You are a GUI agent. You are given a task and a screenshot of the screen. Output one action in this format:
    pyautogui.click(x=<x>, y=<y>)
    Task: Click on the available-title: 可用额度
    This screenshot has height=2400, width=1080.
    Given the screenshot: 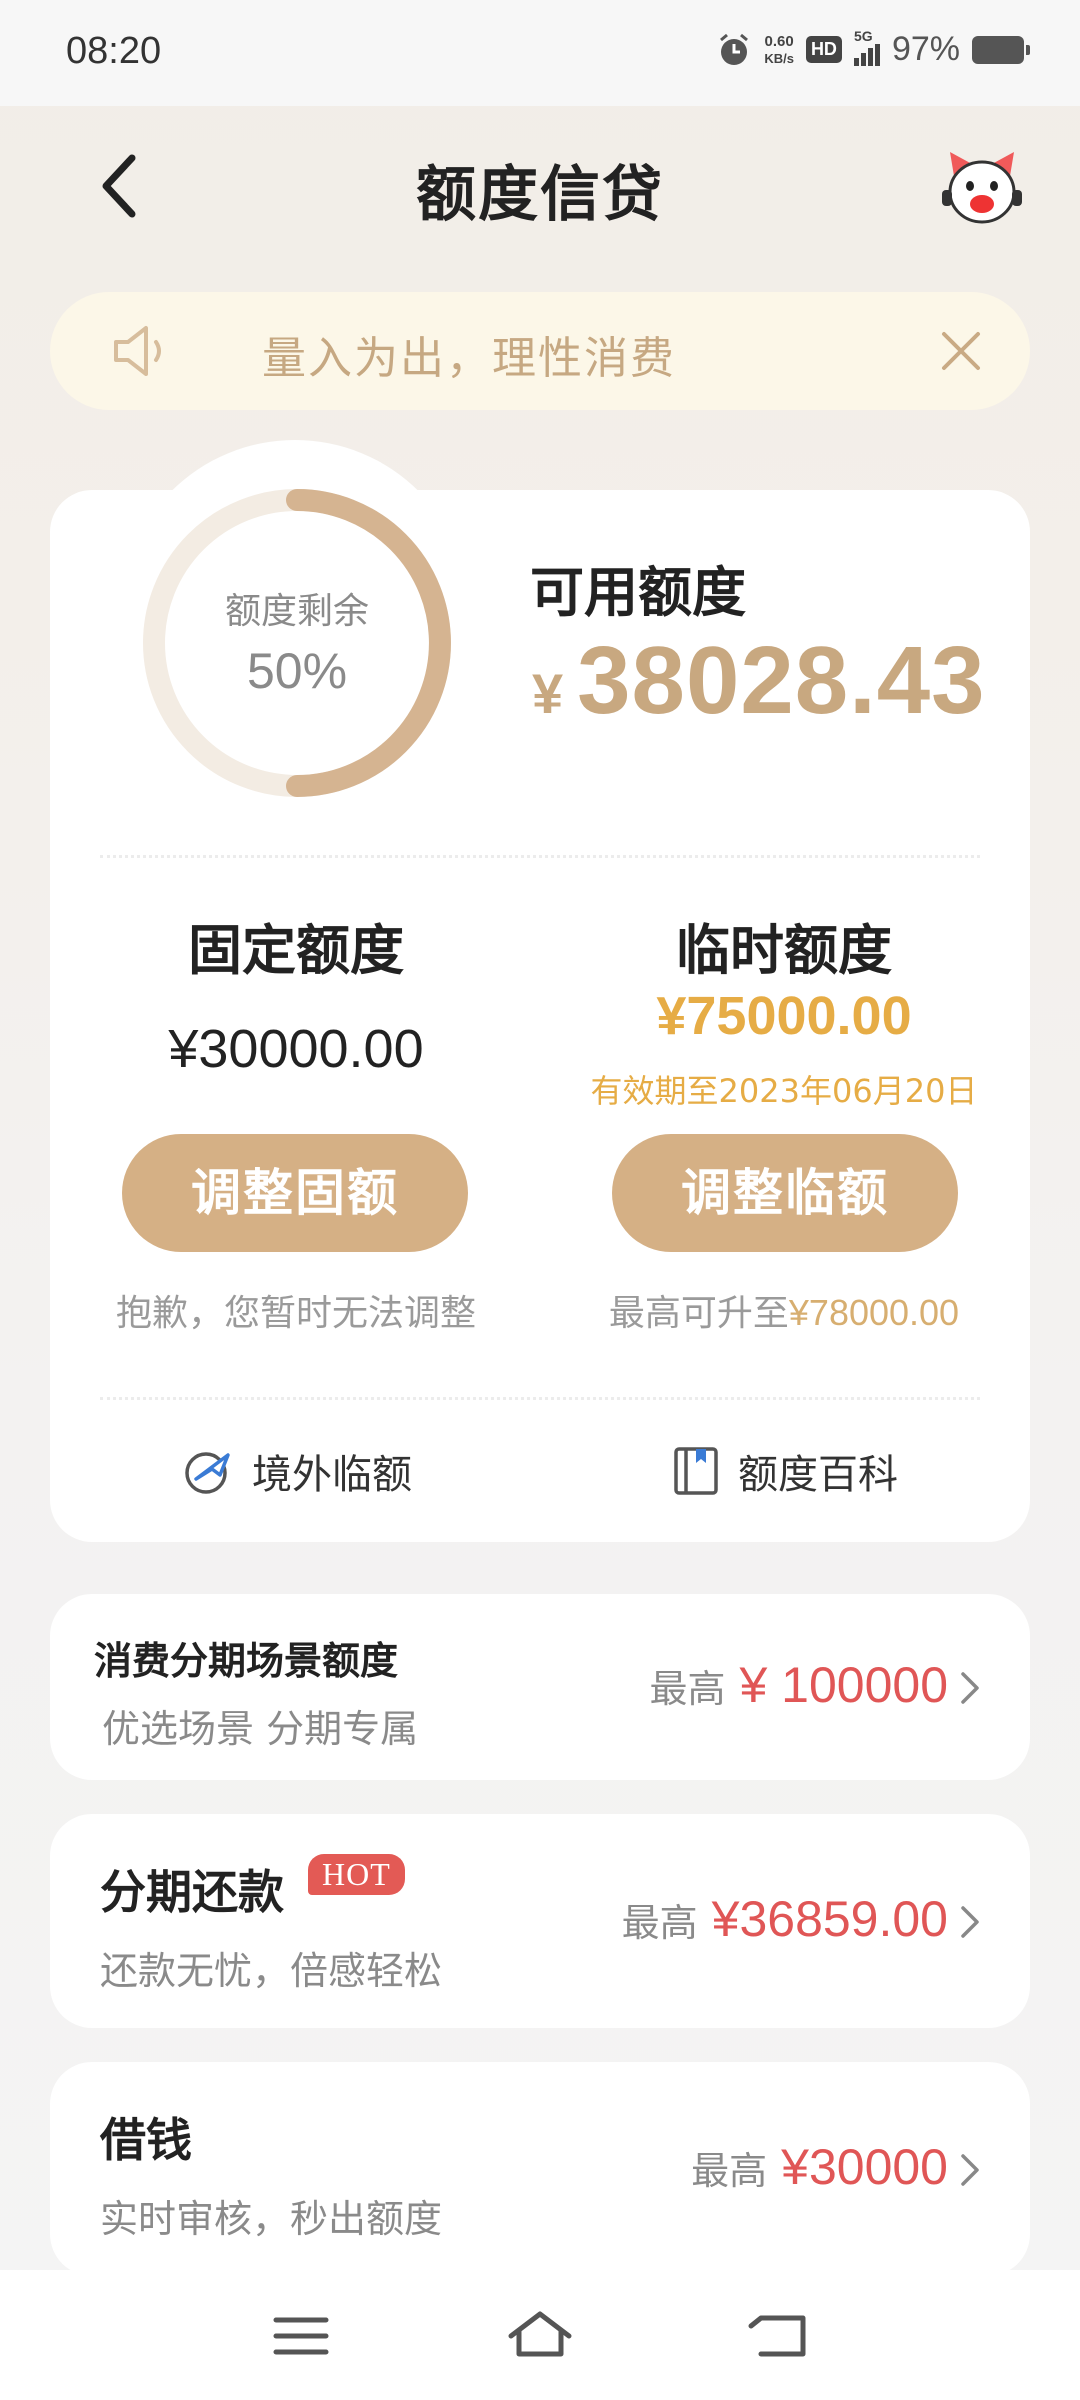 What is the action you would take?
    pyautogui.click(x=638, y=592)
    